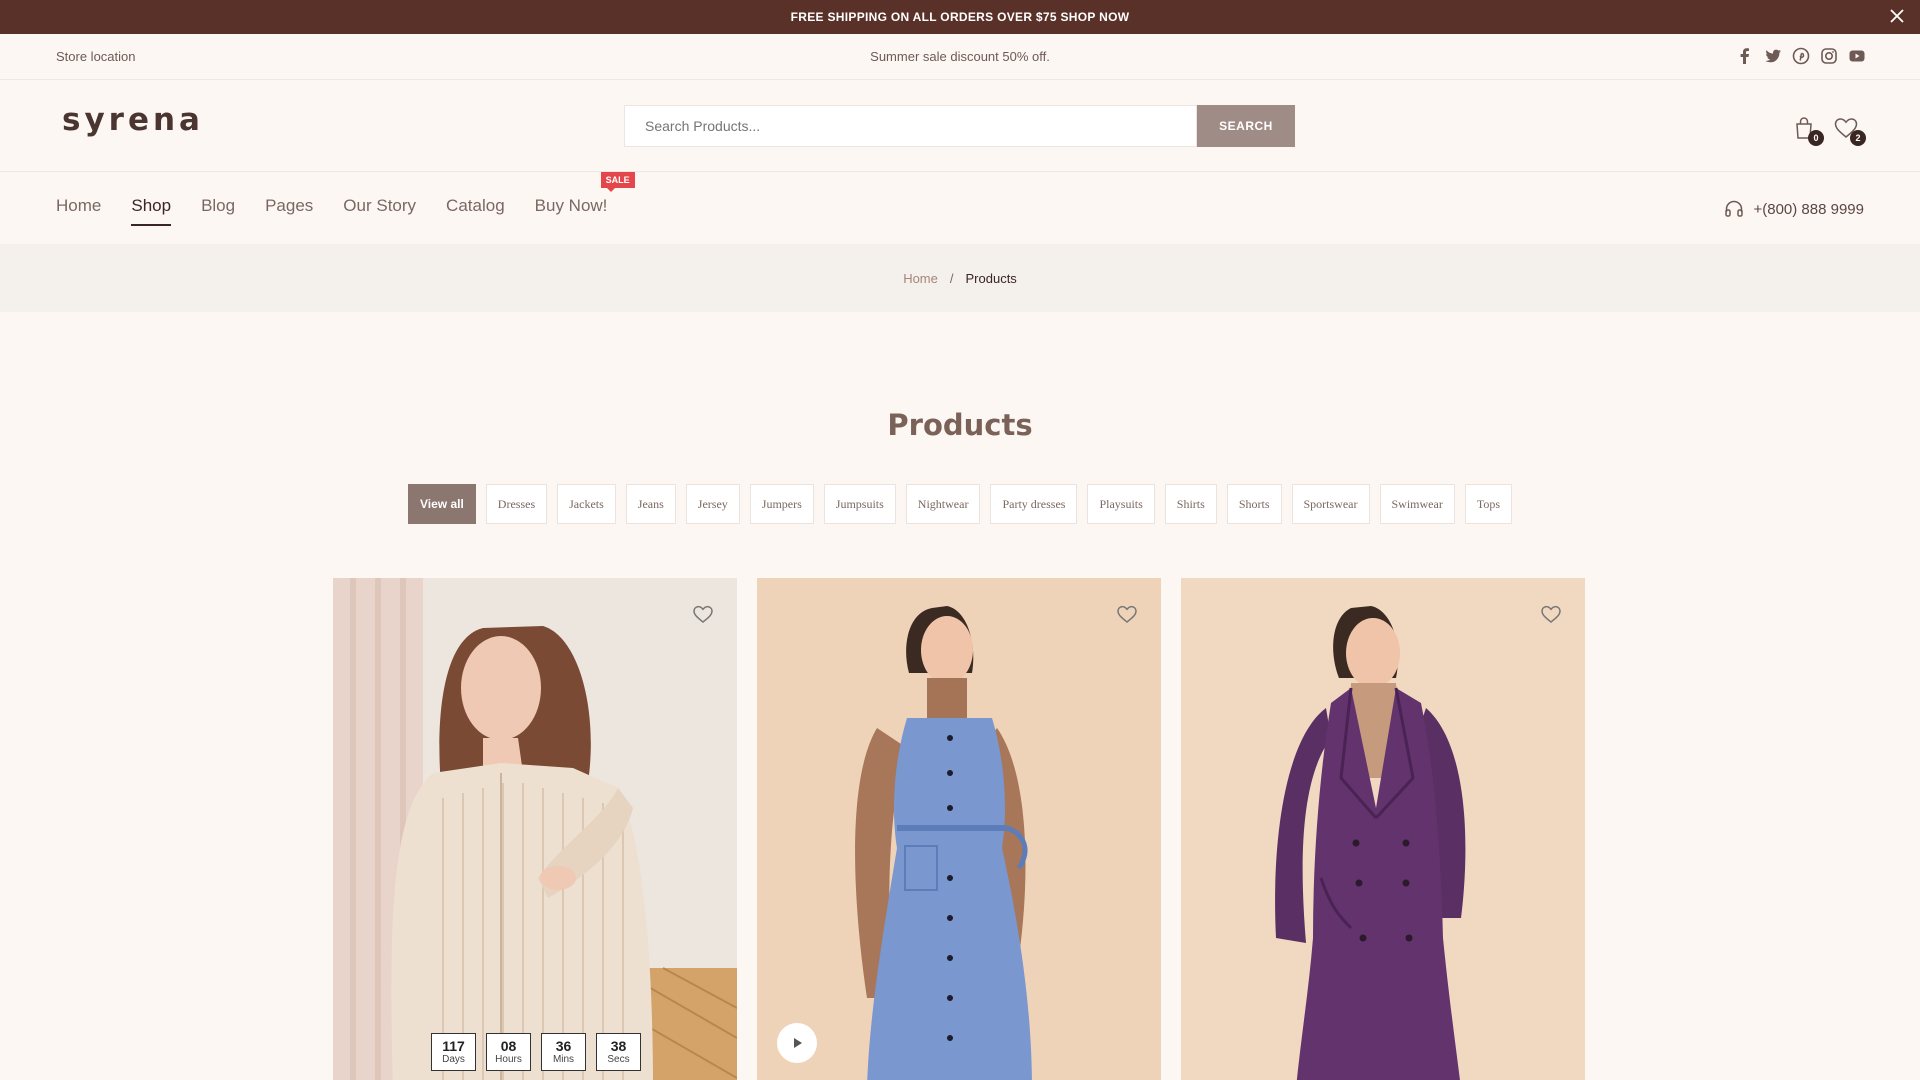 This screenshot has height=1080, width=1920. What do you see at coordinates (1829, 56) in the screenshot?
I see `instagram-icon` at bounding box center [1829, 56].